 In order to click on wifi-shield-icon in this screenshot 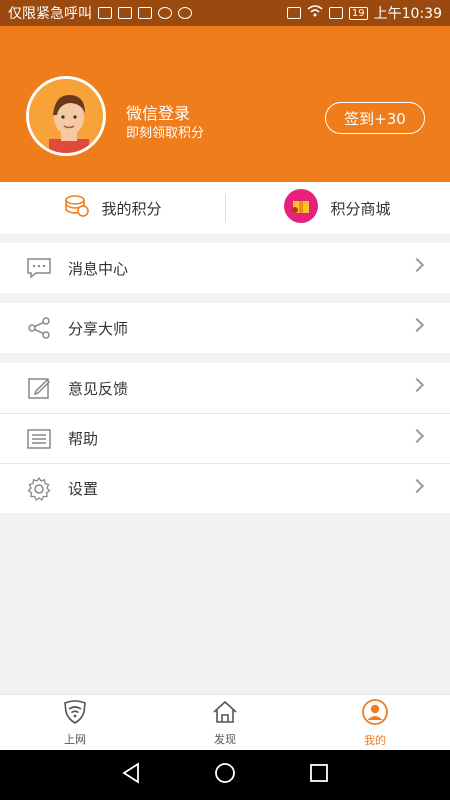, I will do `click(75, 713)`.